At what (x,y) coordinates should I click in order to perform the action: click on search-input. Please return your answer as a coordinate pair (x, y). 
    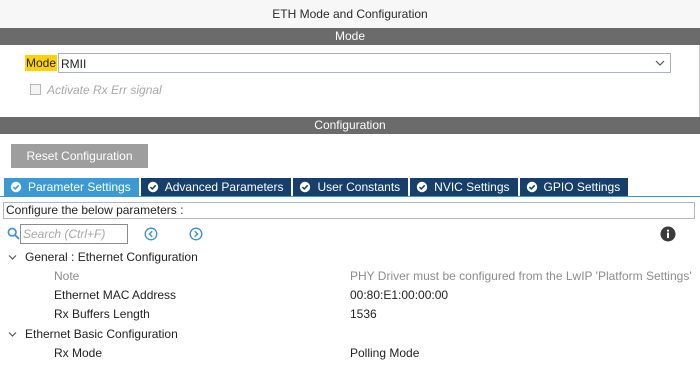
    Looking at the image, I should click on (74, 234).